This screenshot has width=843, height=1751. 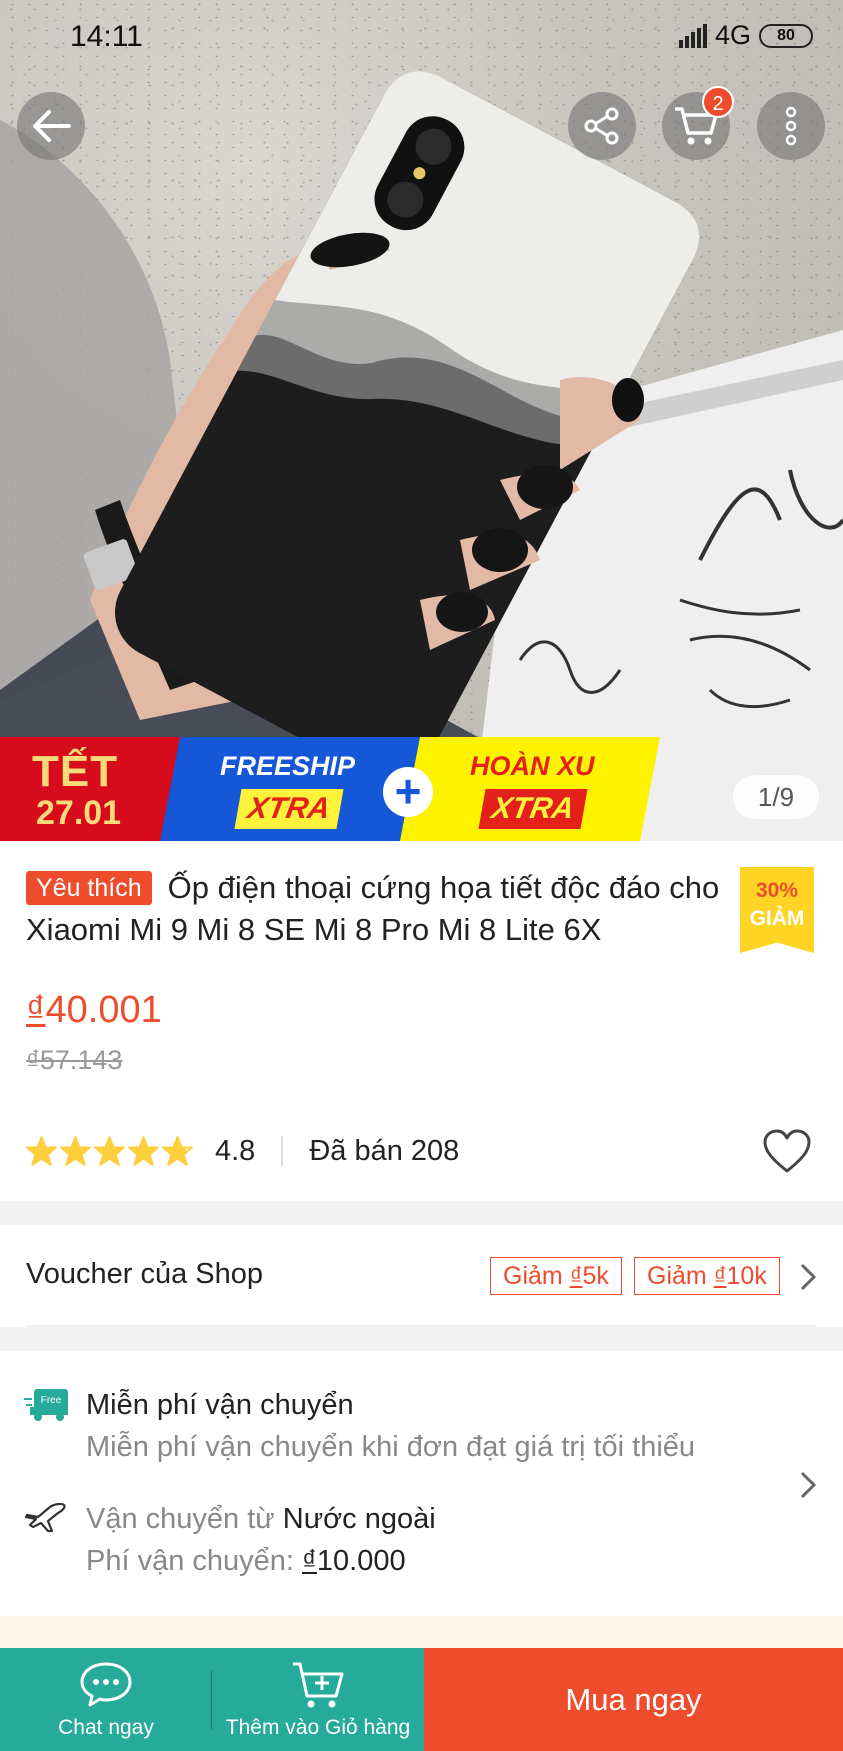 What do you see at coordinates (718, 102) in the screenshot?
I see `cart-count-badge: 2` at bounding box center [718, 102].